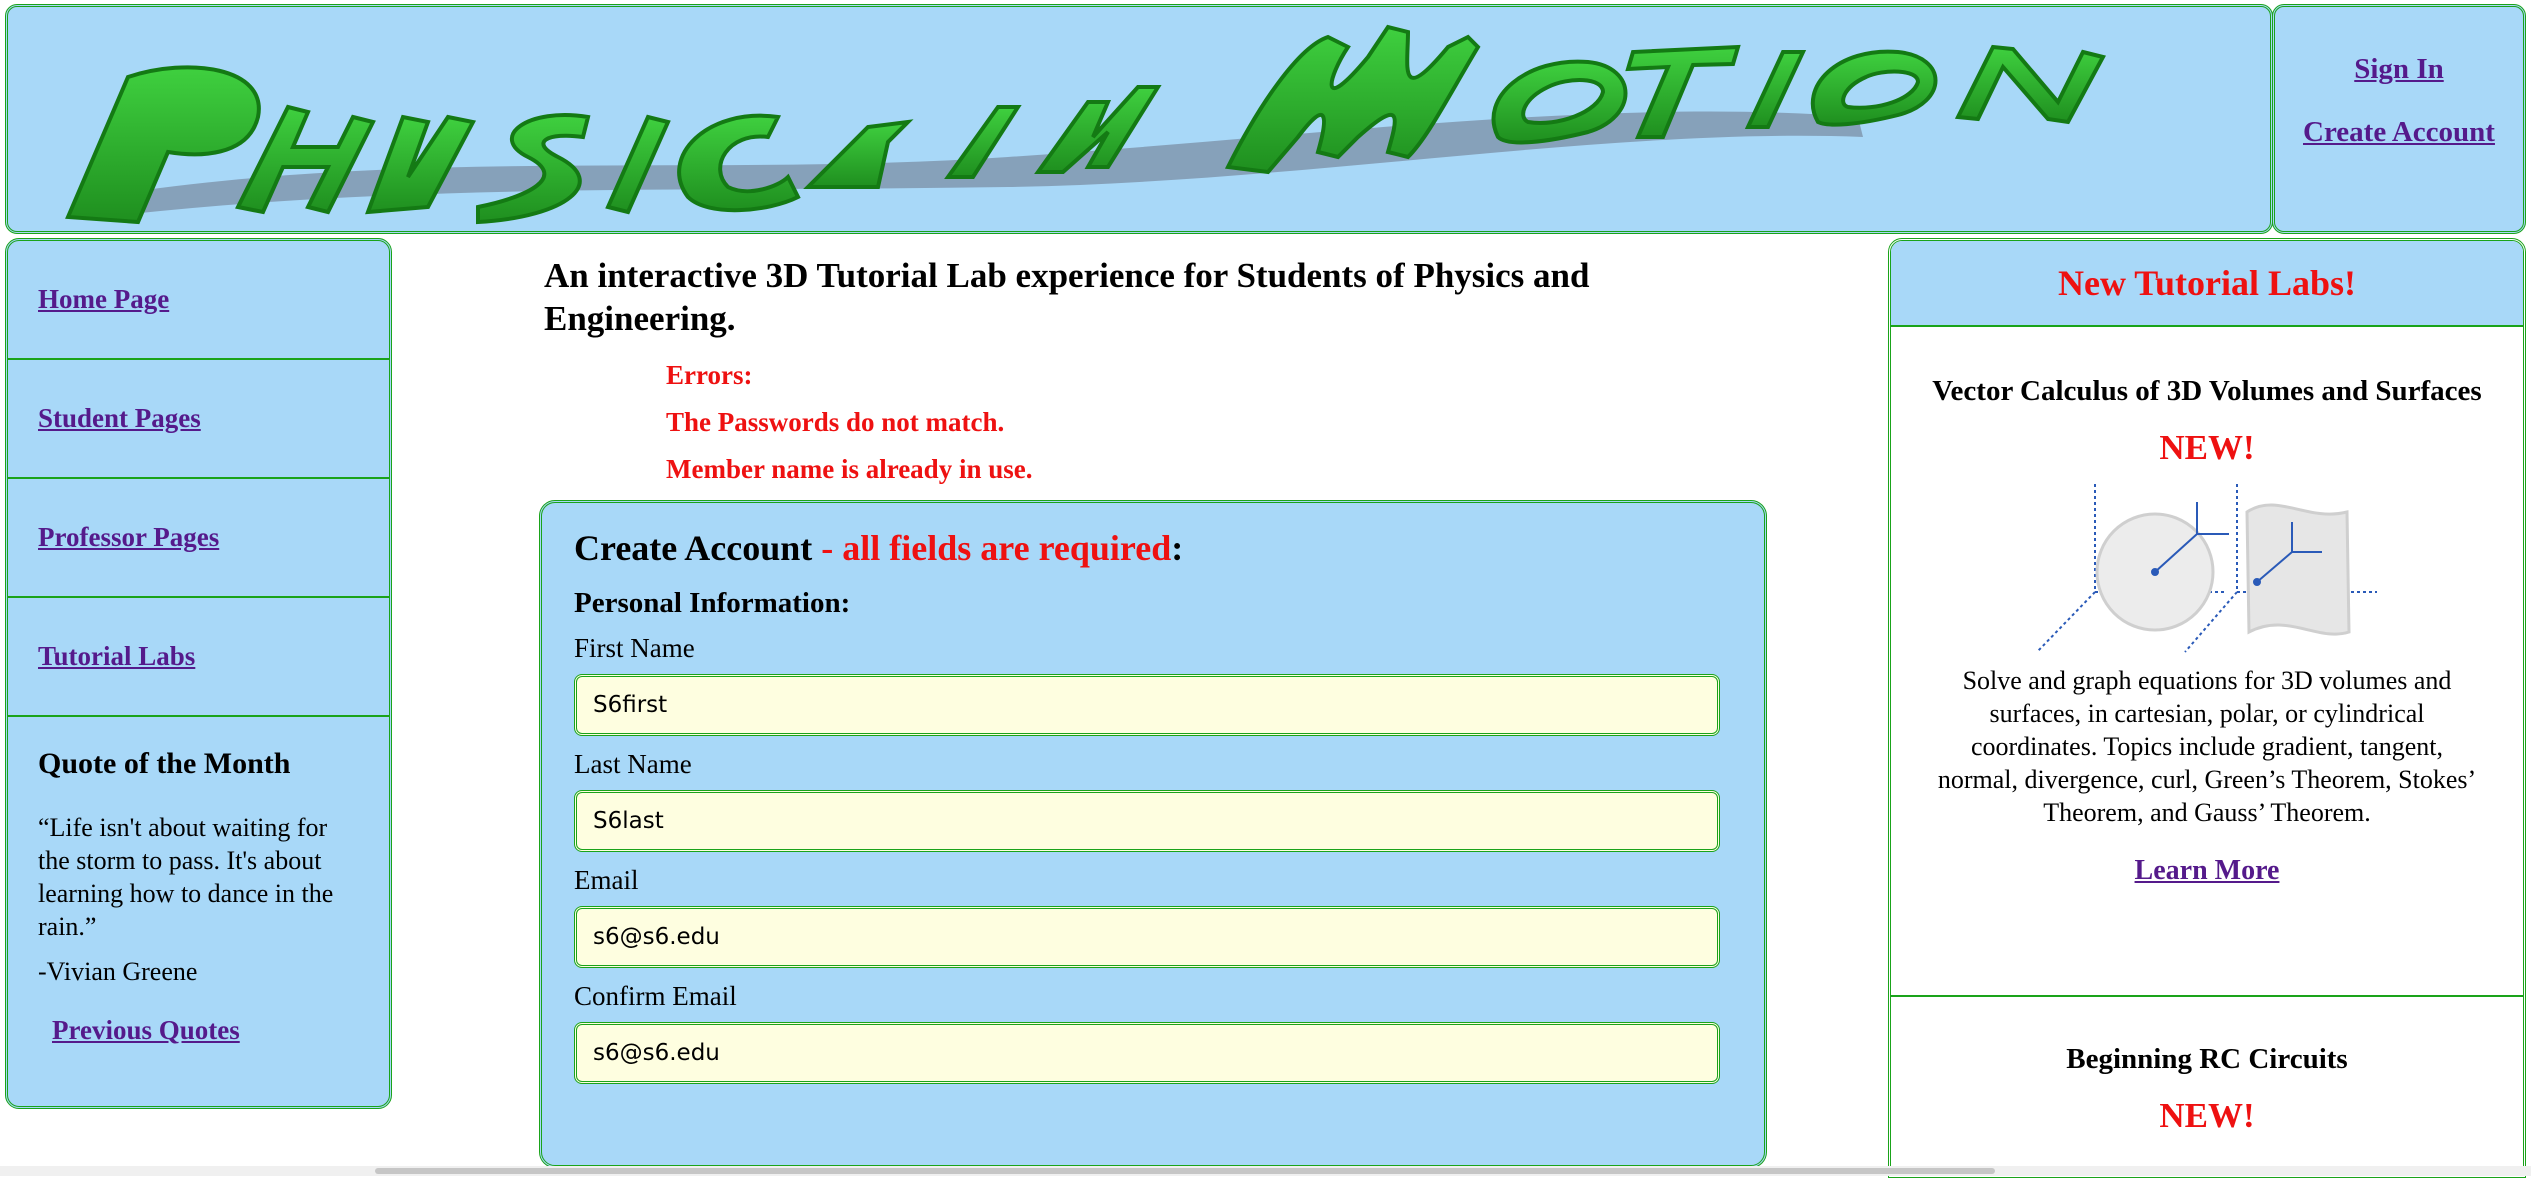 This screenshot has width=2531, height=1178. Describe the element at coordinates (128, 537) in the screenshot. I see `professor-pages-link: Professor Pages` at that location.